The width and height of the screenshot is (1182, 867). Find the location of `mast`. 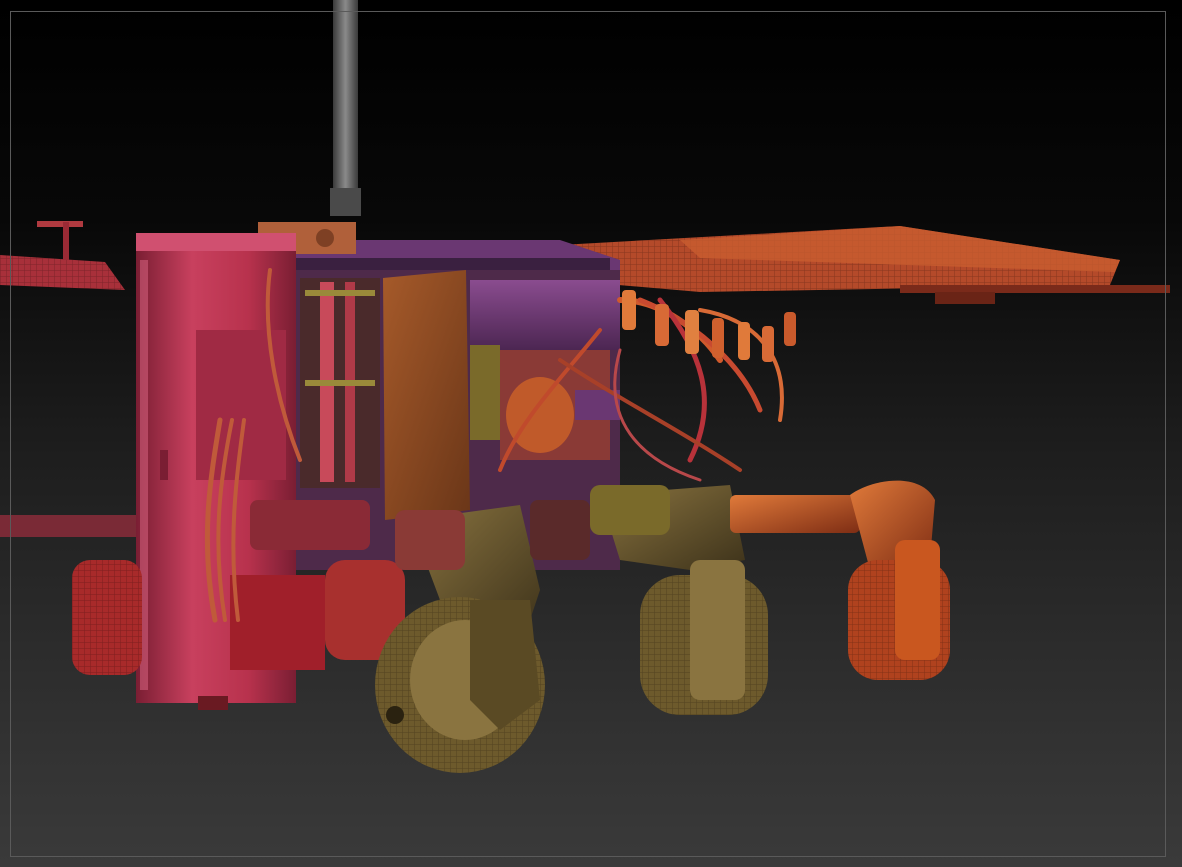

mast is located at coordinates (345, 108).